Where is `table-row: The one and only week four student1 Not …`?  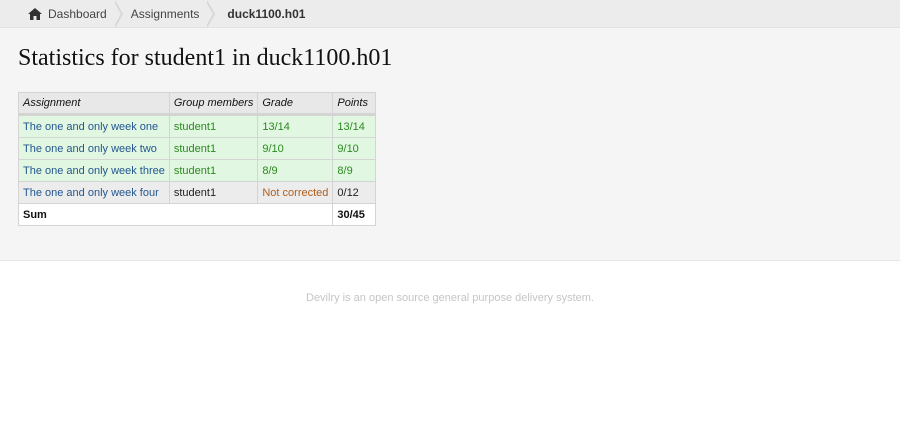
table-row: The one and only week four student1 Not … is located at coordinates (197, 192).